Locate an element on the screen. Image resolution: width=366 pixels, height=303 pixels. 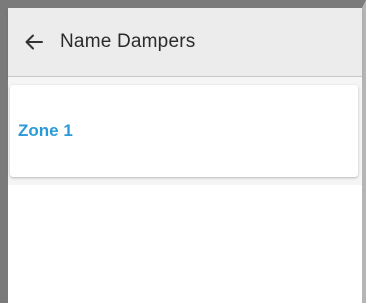
back-button is located at coordinates (34, 42).